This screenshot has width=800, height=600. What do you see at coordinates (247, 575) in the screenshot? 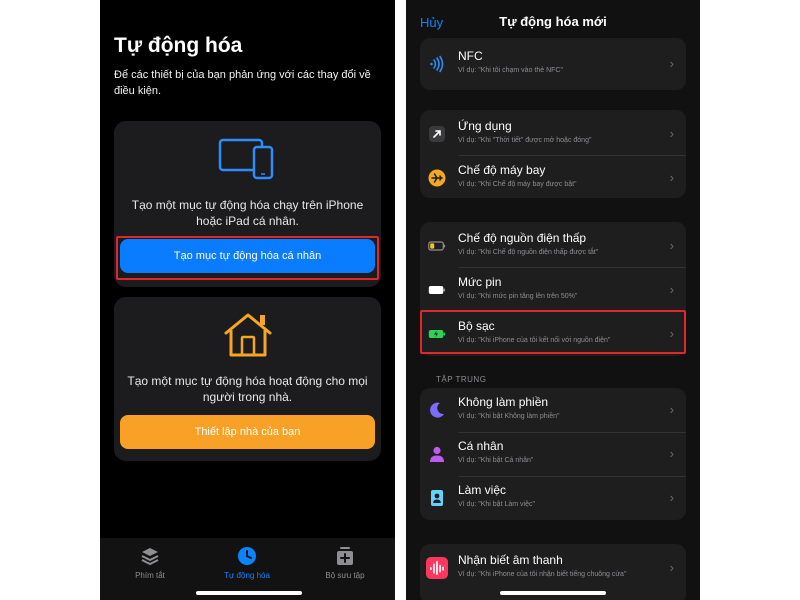
I see `tab-label: Tự động hóa` at bounding box center [247, 575].